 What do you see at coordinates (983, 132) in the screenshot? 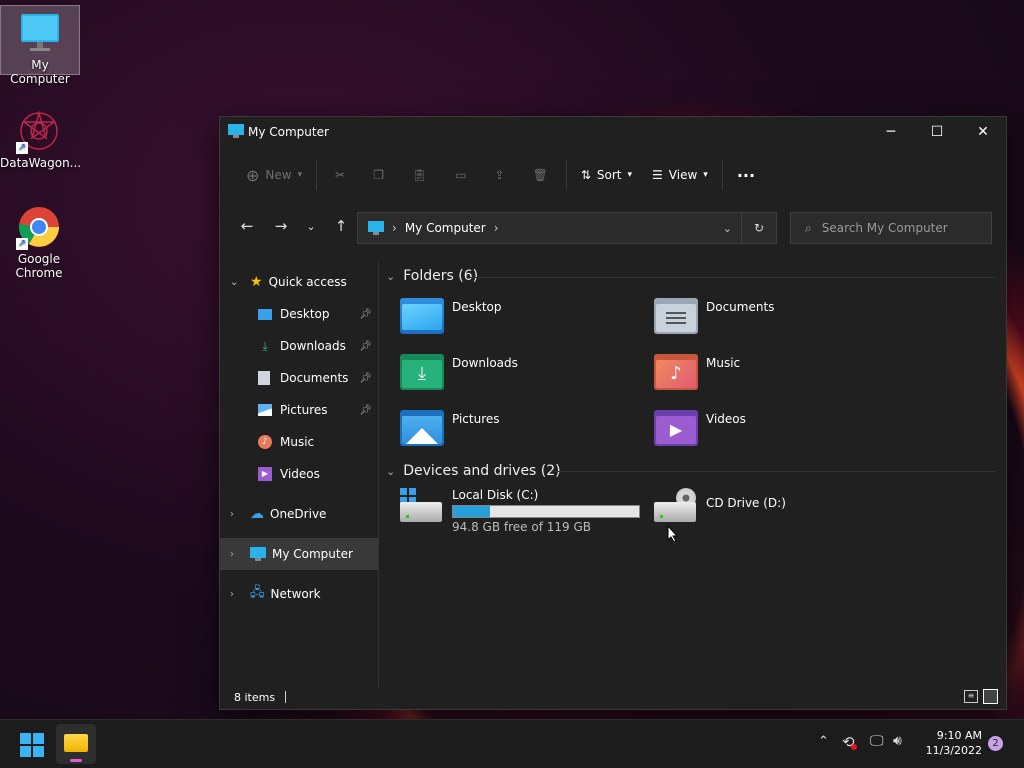
I see `close-button: ✕` at bounding box center [983, 132].